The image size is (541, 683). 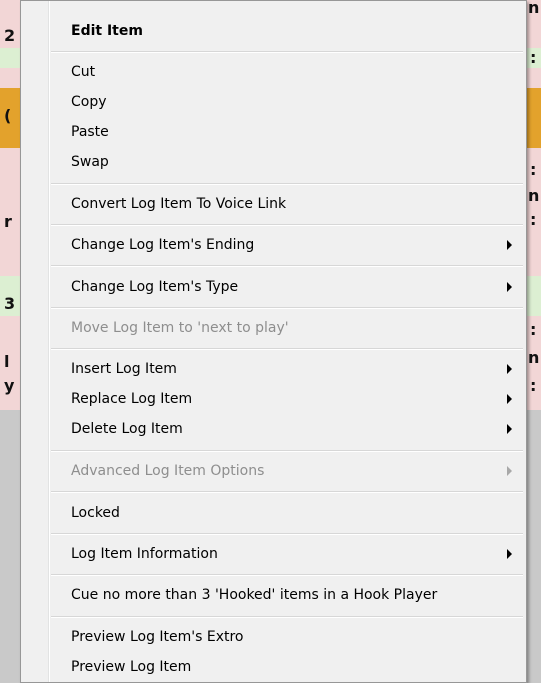 I want to click on menu-item-preview-log-item: Preview Log Item, so click(x=273, y=667).